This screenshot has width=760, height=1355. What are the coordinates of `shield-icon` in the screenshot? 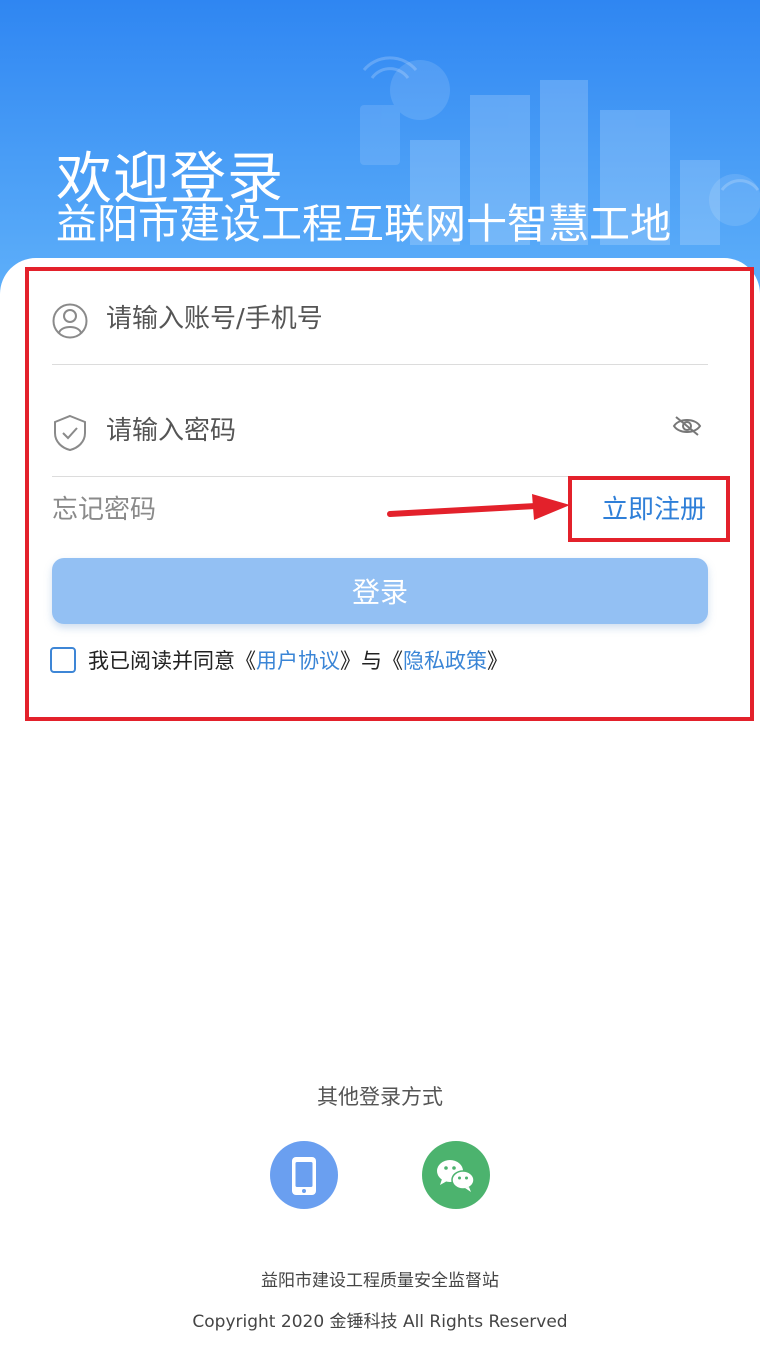 It's located at (70, 433).